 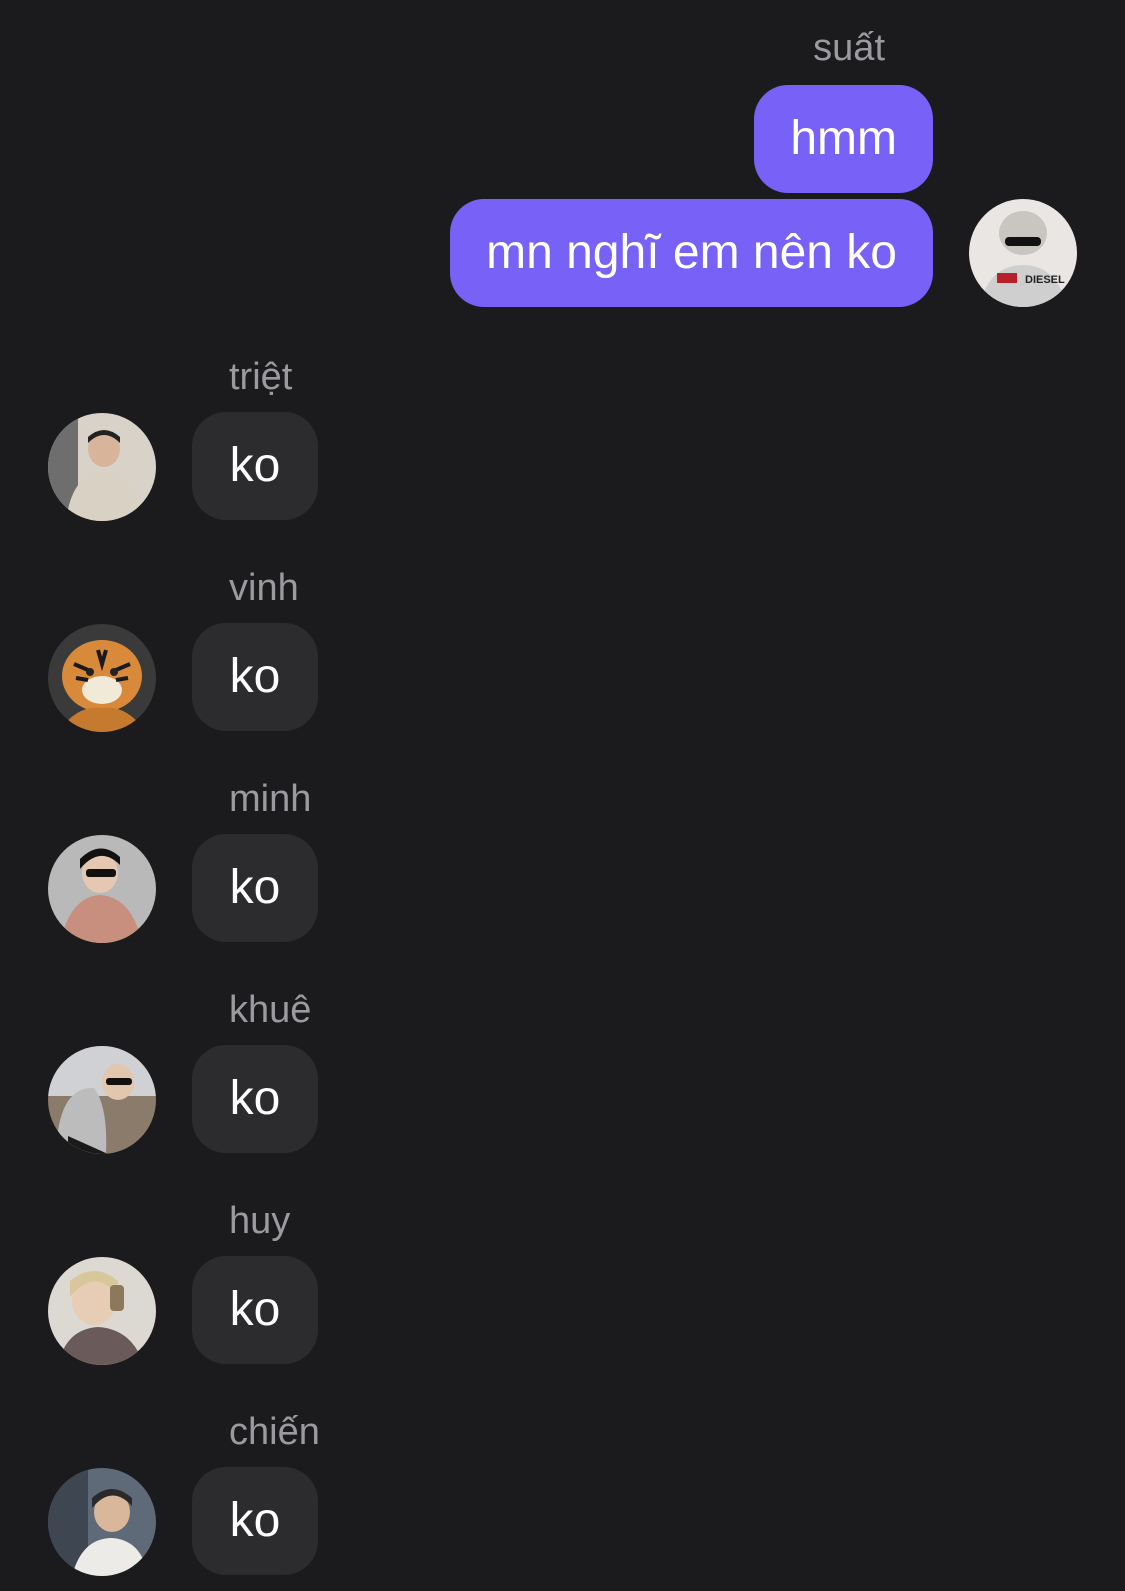 I want to click on user-avatar-suat-icon: DIESEL, so click(x=1023, y=253).